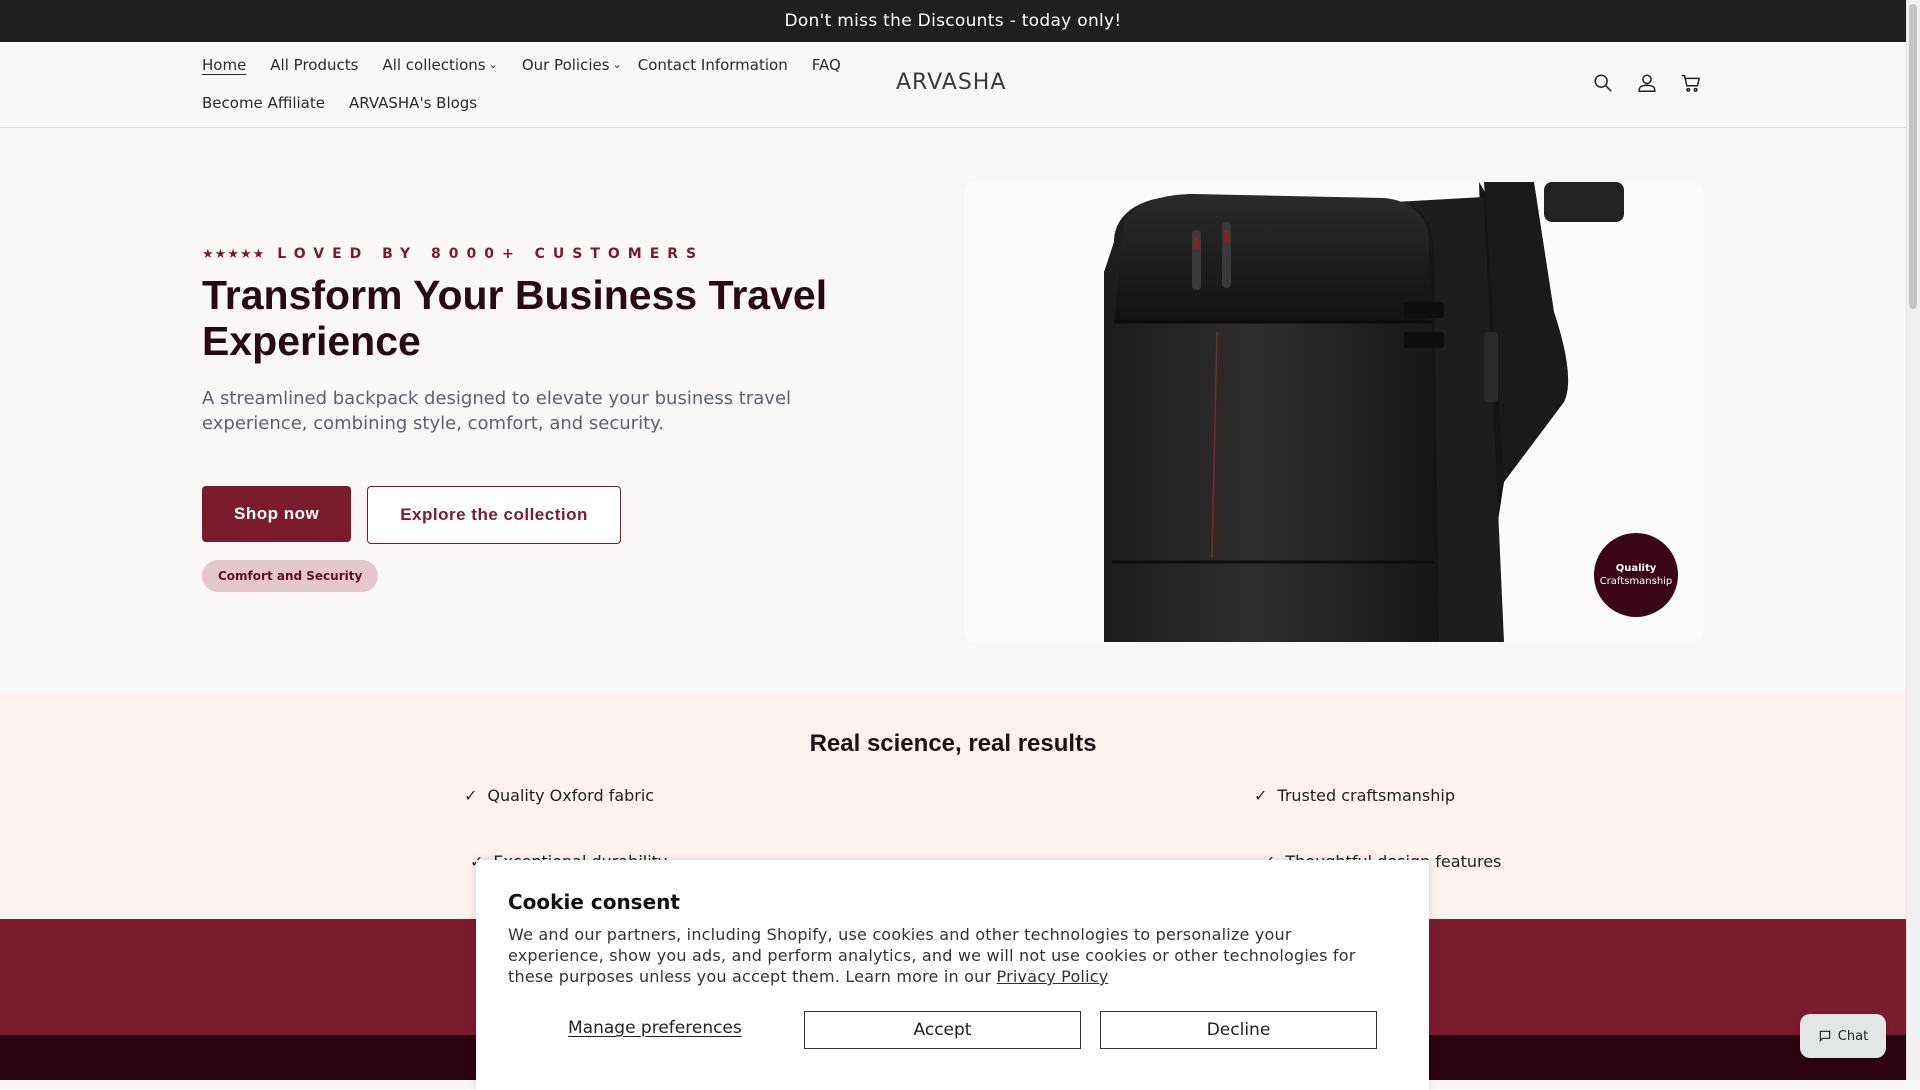 This screenshot has width=1920, height=1090. I want to click on nav-become-affiliate: Become Affiliate, so click(263, 103).